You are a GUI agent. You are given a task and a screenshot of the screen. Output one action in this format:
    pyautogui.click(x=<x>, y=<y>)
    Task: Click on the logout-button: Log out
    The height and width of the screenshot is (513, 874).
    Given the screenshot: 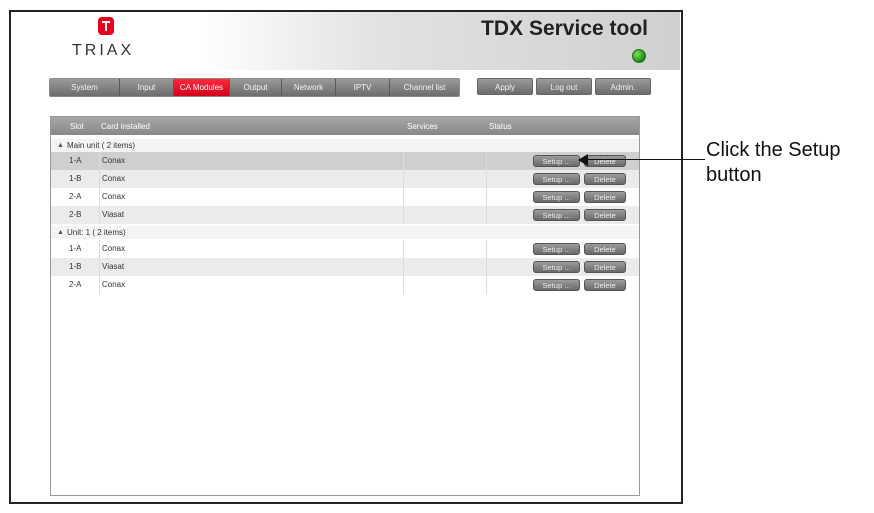 What is the action you would take?
    pyautogui.click(x=564, y=86)
    